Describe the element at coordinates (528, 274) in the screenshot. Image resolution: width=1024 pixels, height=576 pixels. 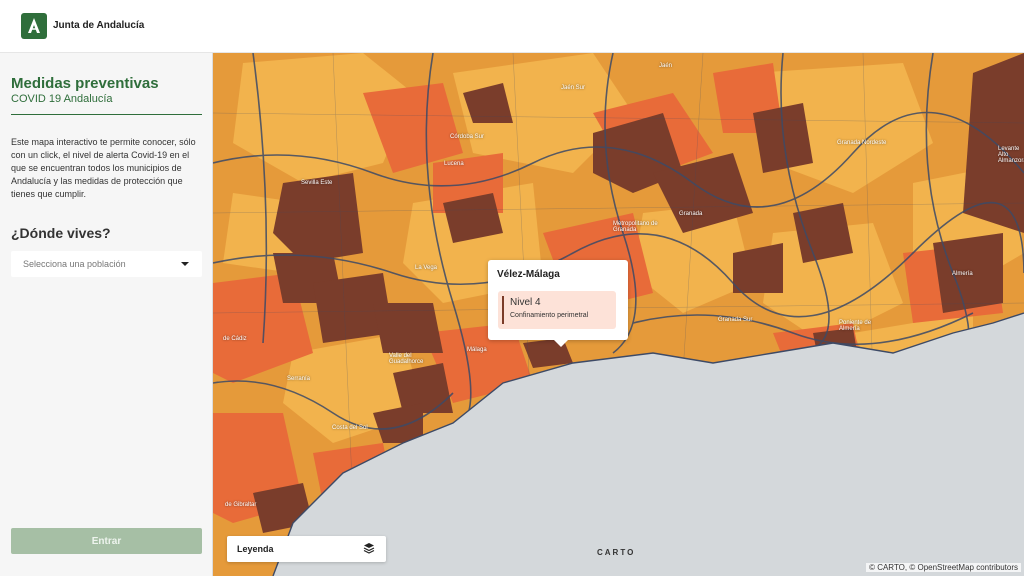
I see `popup-title: Vélez-Málaga` at that location.